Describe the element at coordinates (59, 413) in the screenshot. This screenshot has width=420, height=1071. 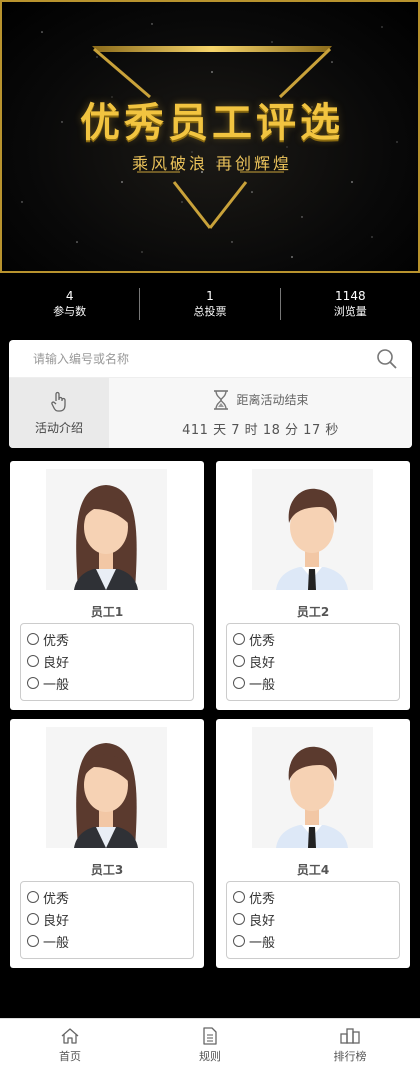
I see `activity-intro-button: 活动介绍` at that location.